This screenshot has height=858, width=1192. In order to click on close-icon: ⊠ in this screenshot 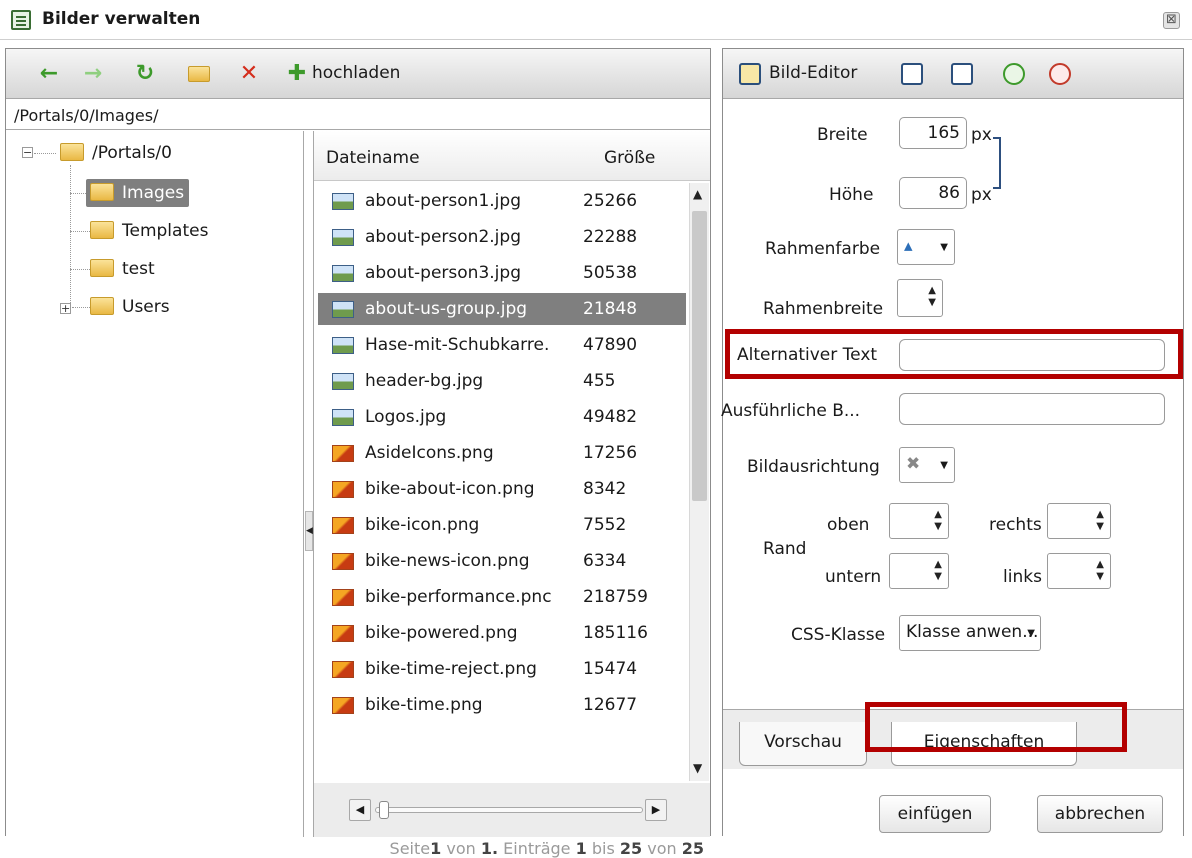, I will do `click(1171, 20)`.